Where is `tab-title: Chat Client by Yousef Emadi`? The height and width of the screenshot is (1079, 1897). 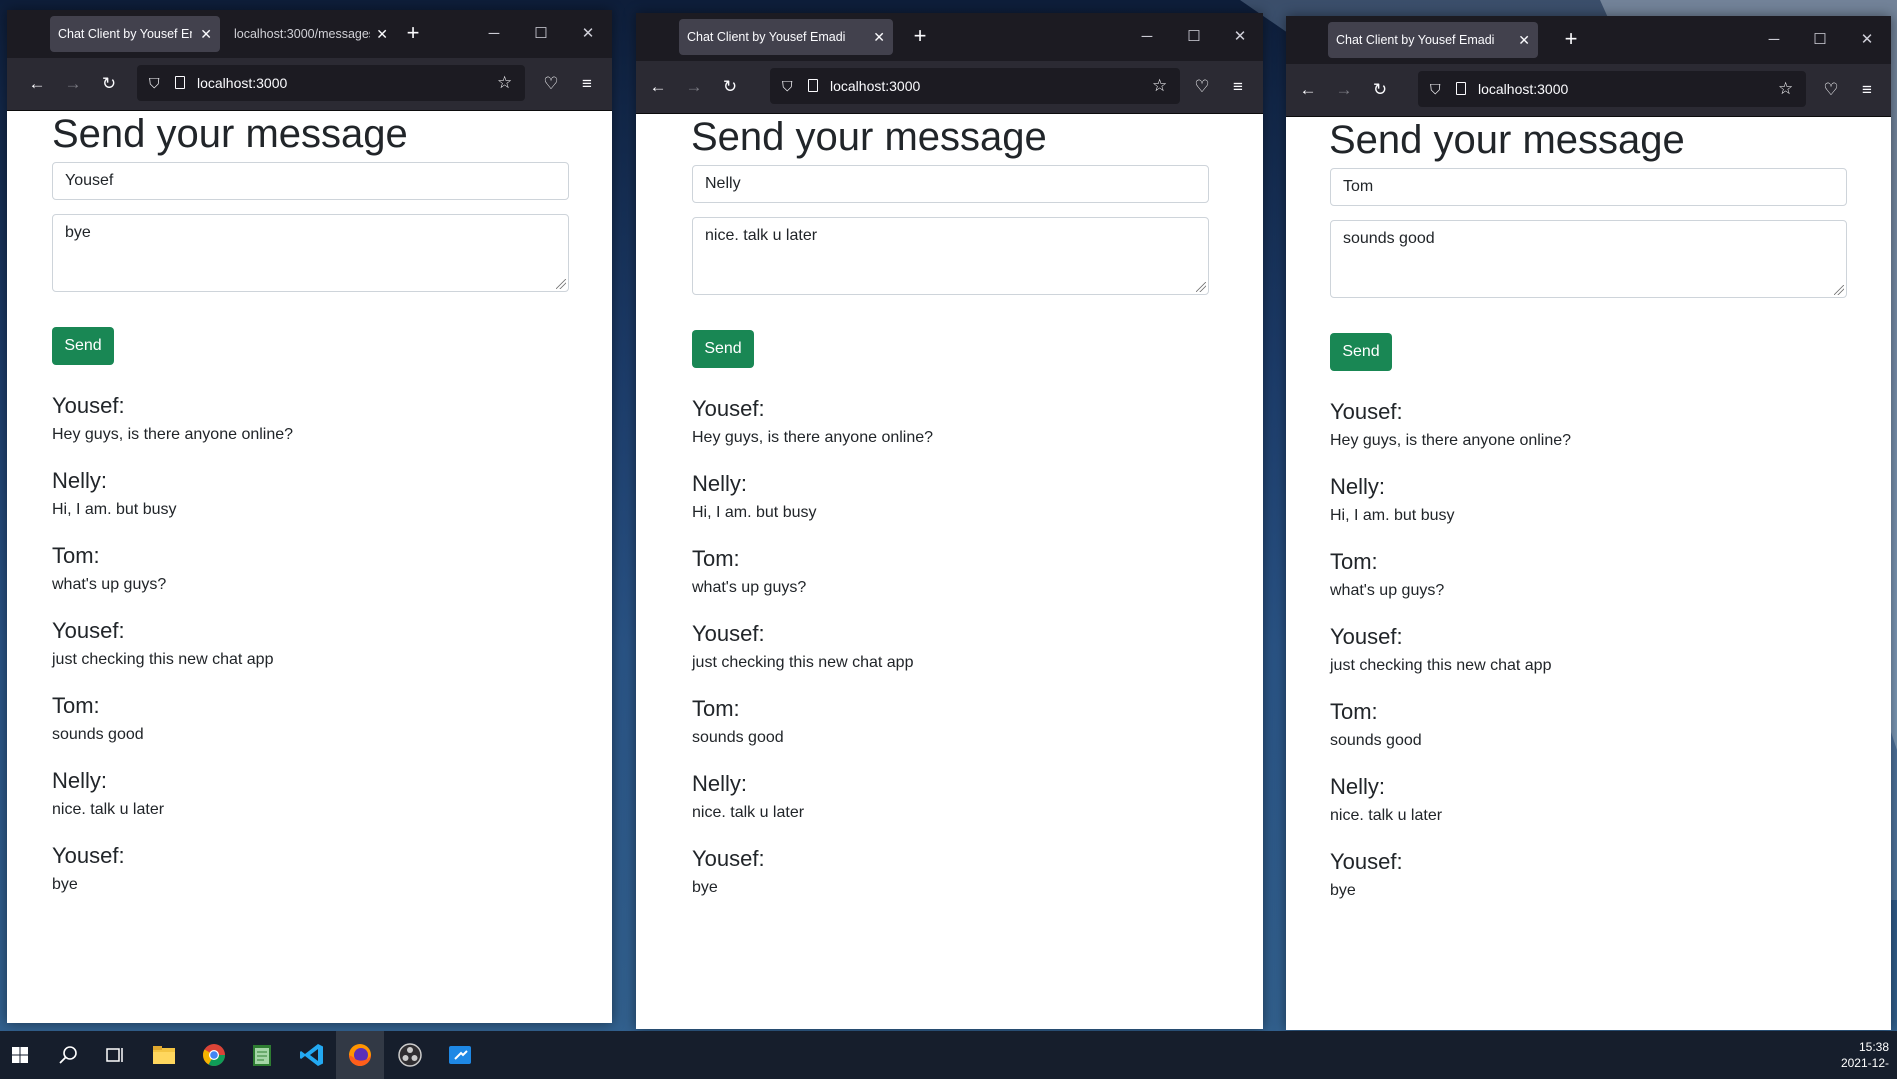
tab-title: Chat Client by Yousef Emadi is located at coordinates (1415, 40).